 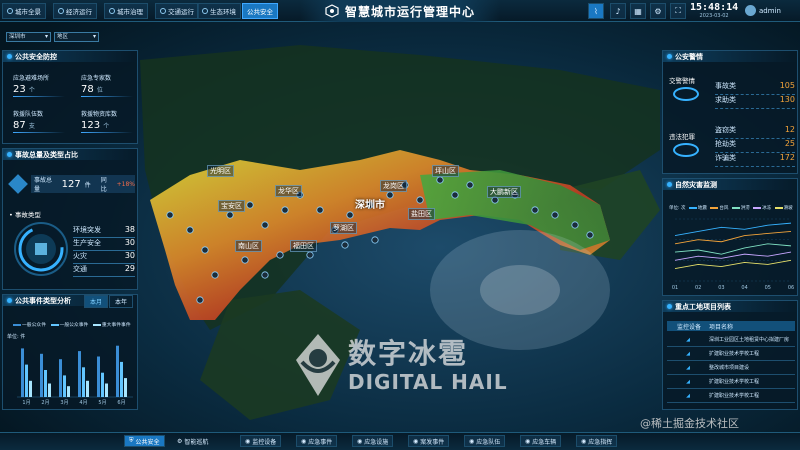 I want to click on layer-facilities: ◉ 应急设施, so click(x=373, y=441).